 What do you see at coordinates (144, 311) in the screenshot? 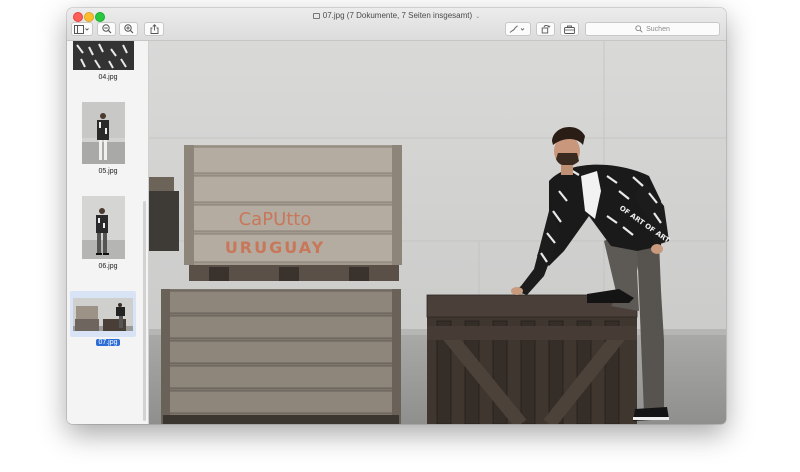
I see `sidebar-scrollbar` at bounding box center [144, 311].